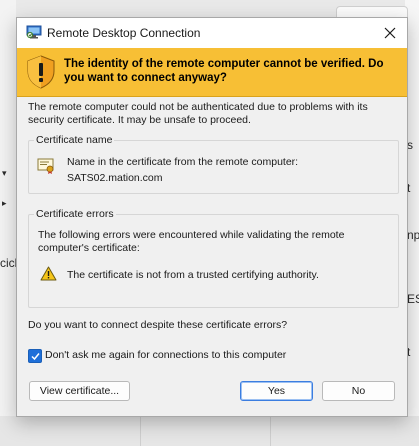  I want to click on close-button, so click(390, 33).